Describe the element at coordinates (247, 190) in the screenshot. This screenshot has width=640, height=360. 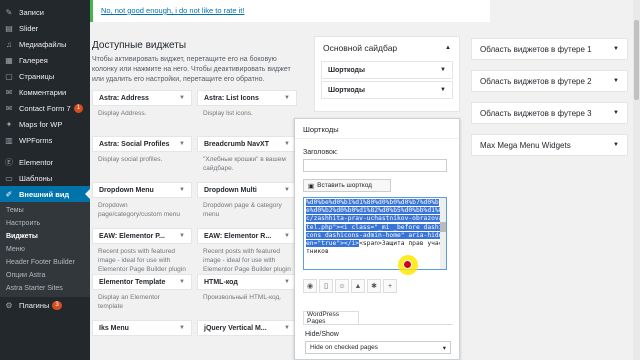
I see `widget-title-bar: Dropdown Multi ▼` at that location.